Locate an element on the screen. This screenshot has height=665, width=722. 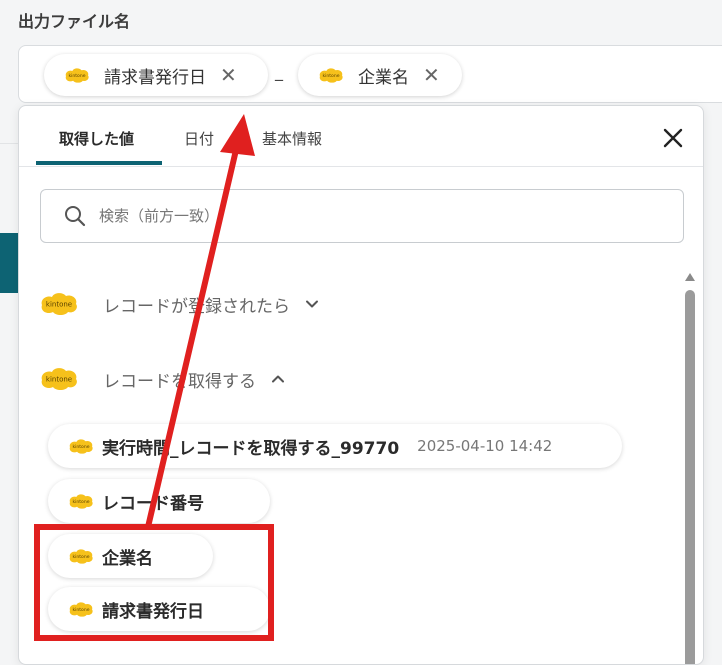
chevron-up-icon is located at coordinates (278, 379).